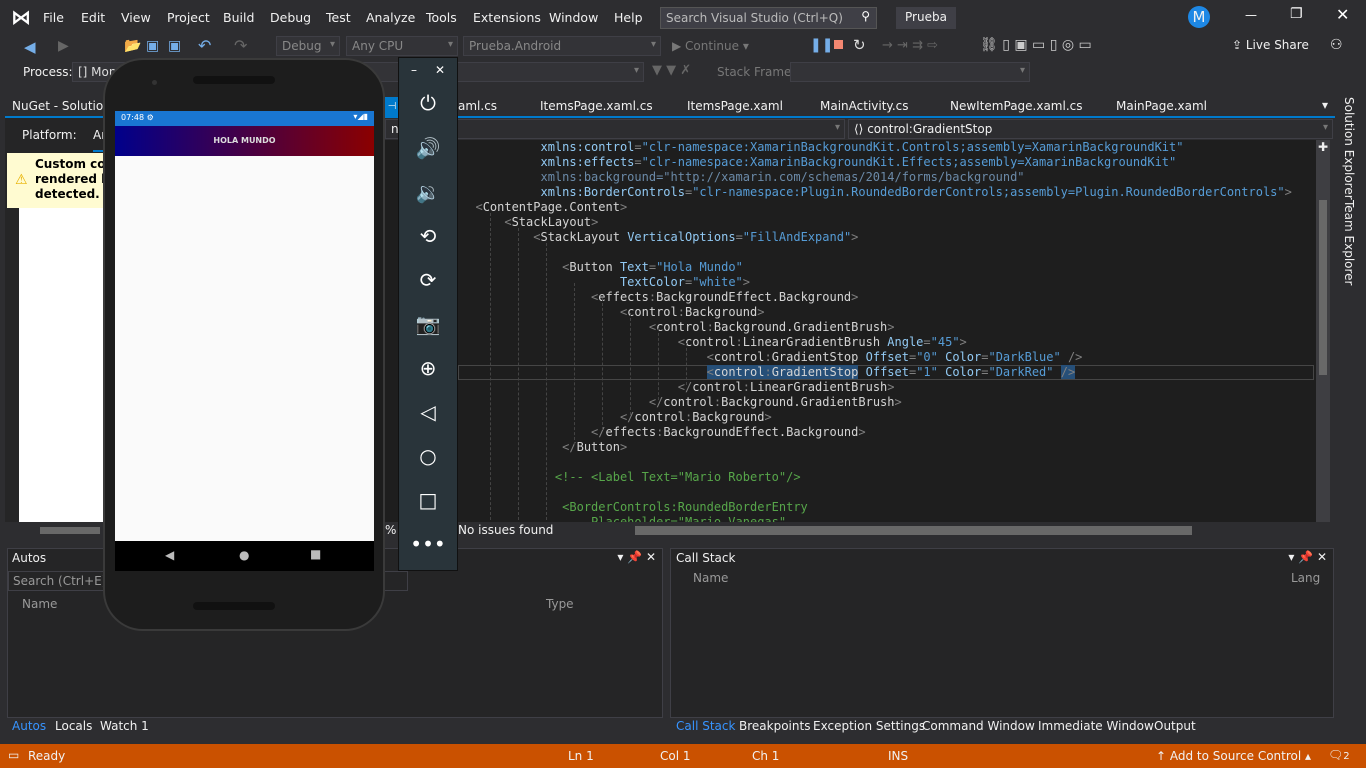 The width and height of the screenshot is (1366, 768). Describe the element at coordinates (1233, 756) in the screenshot. I see `add-source-control-button: ↑ Add to Source Control ▴` at that location.